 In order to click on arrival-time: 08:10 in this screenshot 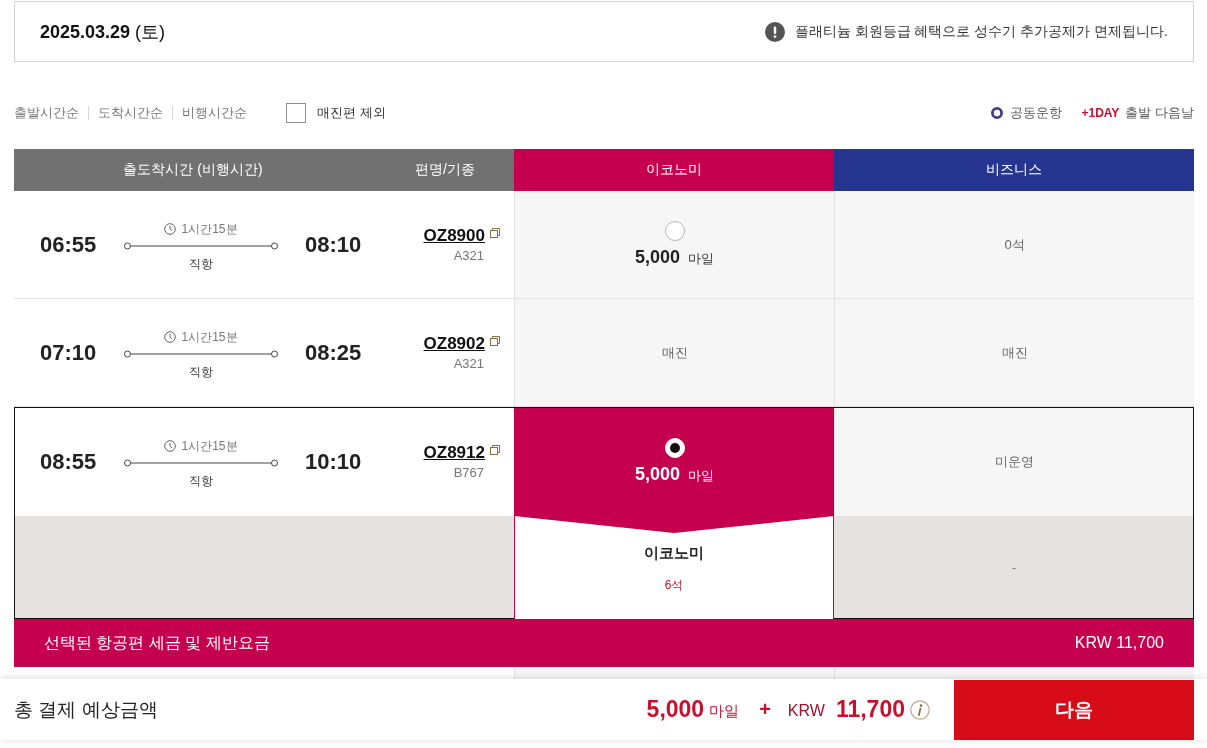, I will do `click(334, 244)`.